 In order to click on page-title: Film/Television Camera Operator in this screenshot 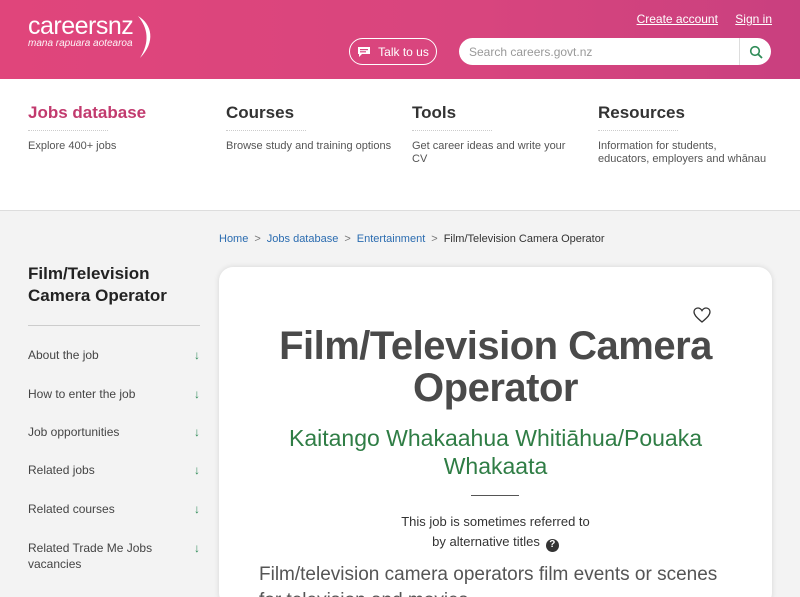, I will do `click(495, 367)`.